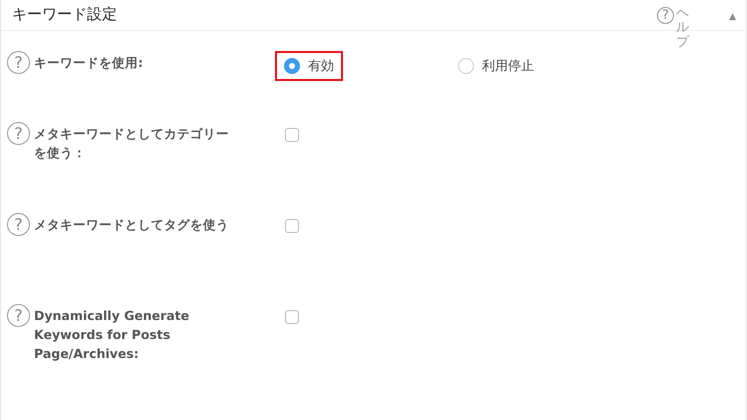 This screenshot has height=420, width=747. What do you see at coordinates (683, 28) in the screenshot?
I see `help-link: ヘルプ` at bounding box center [683, 28].